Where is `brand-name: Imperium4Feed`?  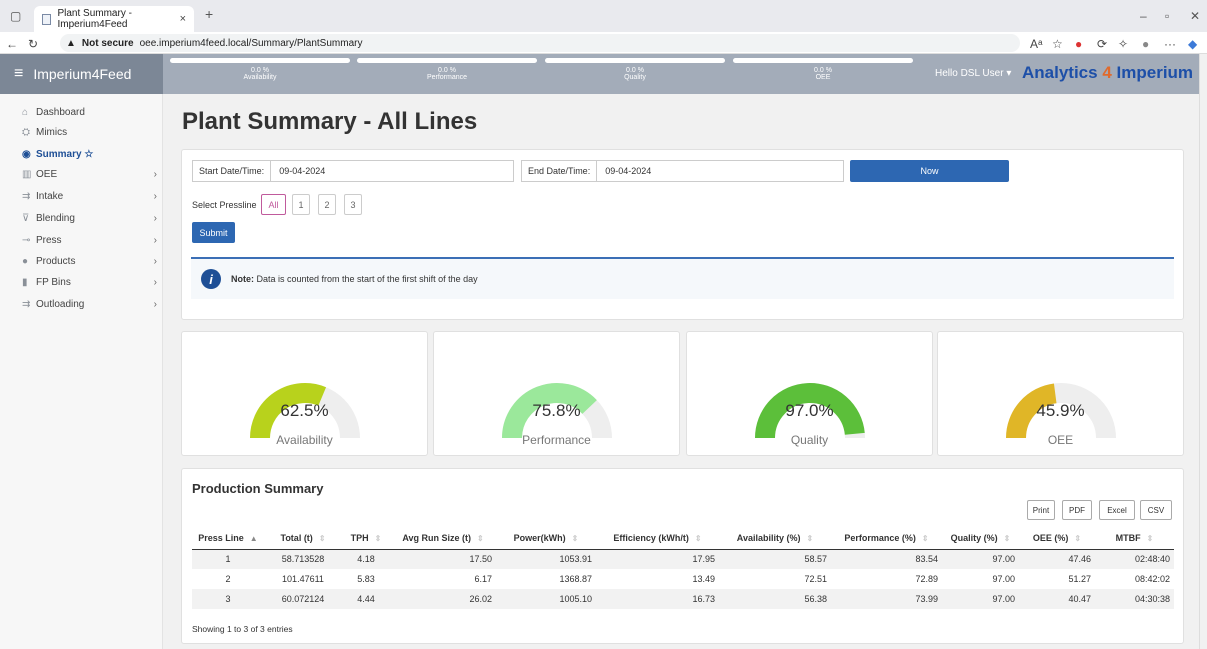 brand-name: Imperium4Feed is located at coordinates (82, 74).